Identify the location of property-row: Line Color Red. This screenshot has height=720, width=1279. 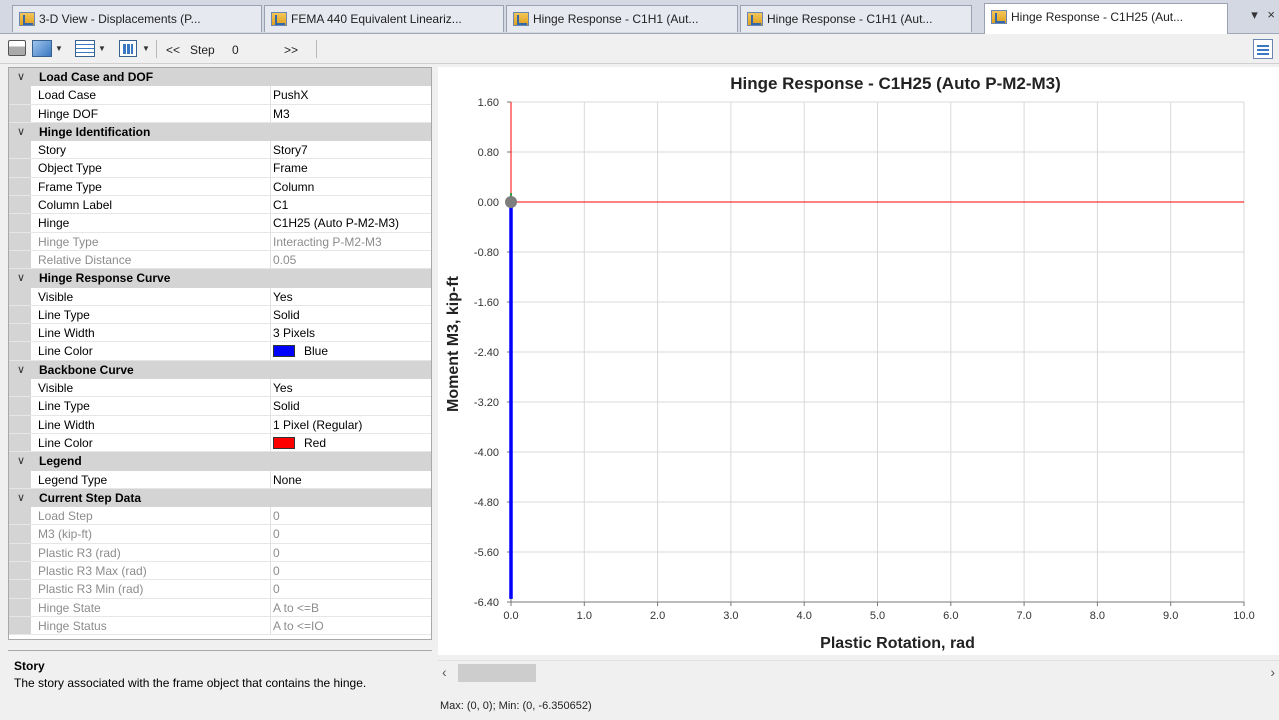
(220, 443).